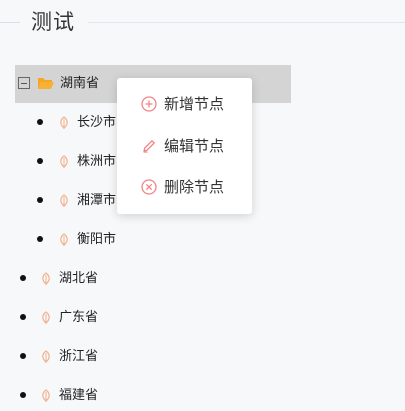  I want to click on folder-open-icon, so click(46, 83).